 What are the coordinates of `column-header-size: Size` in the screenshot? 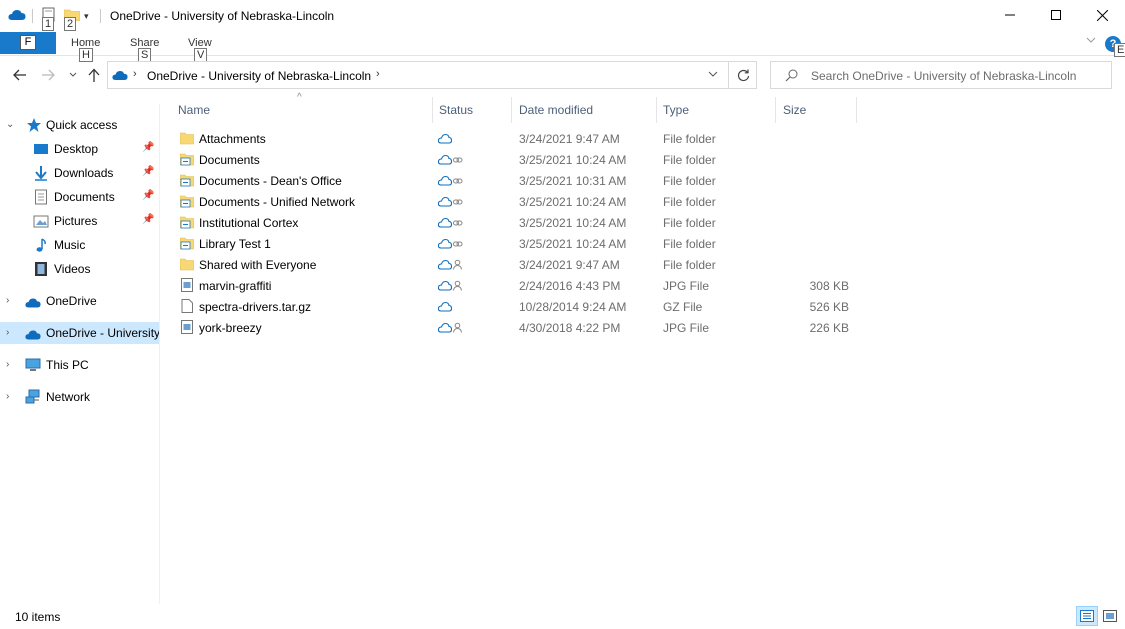 It's located at (816, 110).